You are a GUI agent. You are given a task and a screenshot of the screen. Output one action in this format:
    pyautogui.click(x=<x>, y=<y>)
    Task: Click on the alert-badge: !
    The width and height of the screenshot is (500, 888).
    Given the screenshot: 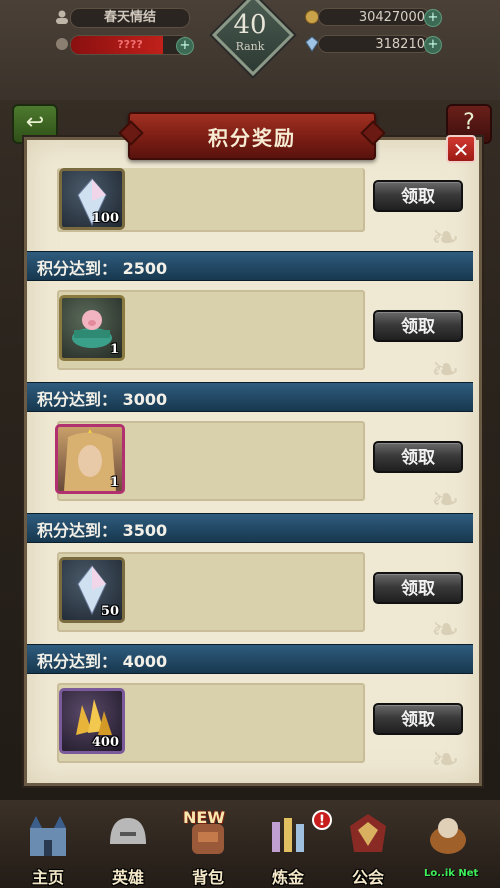 What is the action you would take?
    pyautogui.click(x=322, y=820)
    